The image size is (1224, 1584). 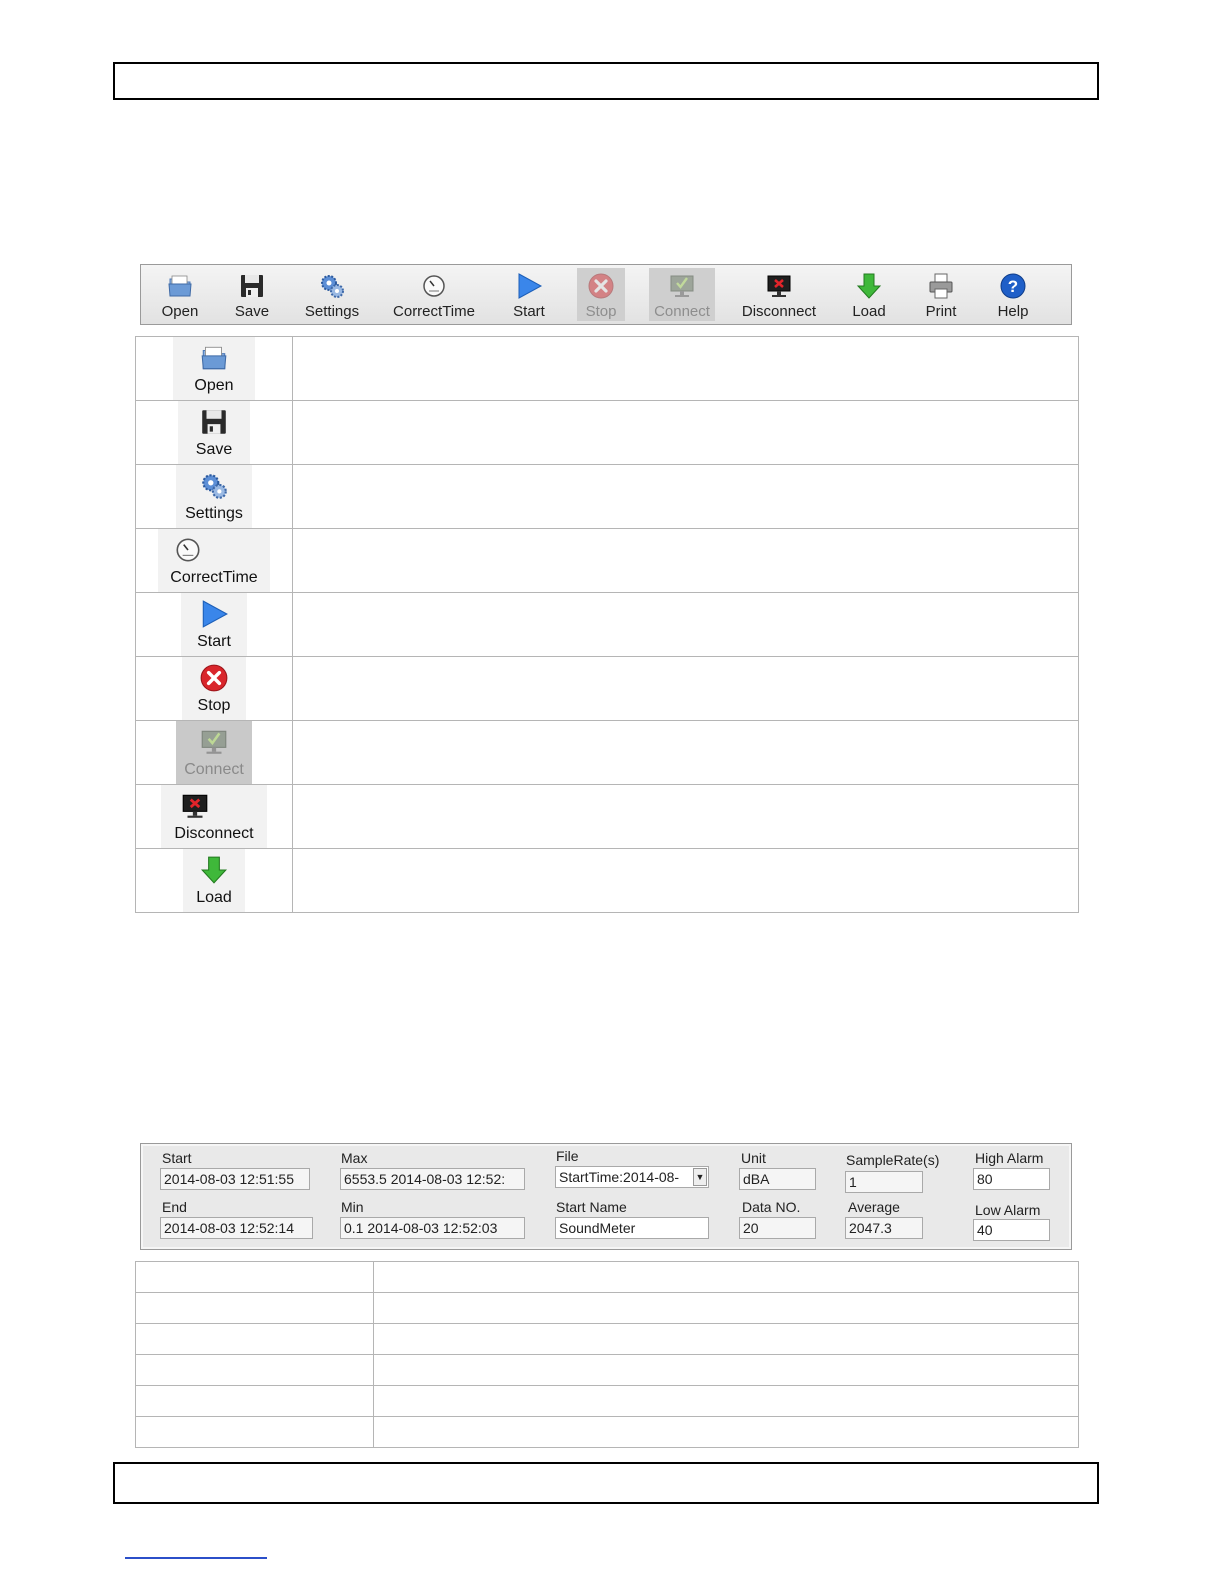 What do you see at coordinates (700, 1177) in the screenshot?
I see `chevron-down-icon: ▼` at bounding box center [700, 1177].